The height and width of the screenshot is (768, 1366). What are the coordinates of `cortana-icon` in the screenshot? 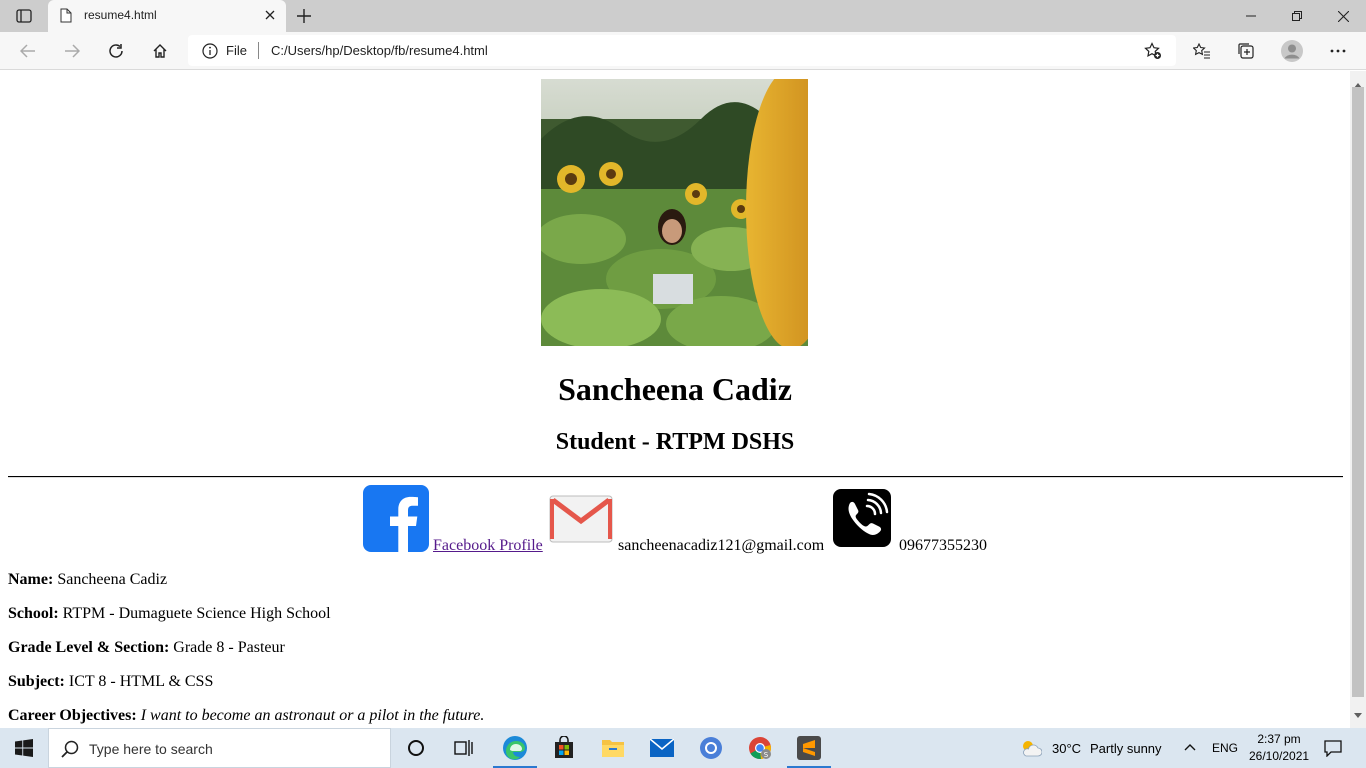 It's located at (416, 748).